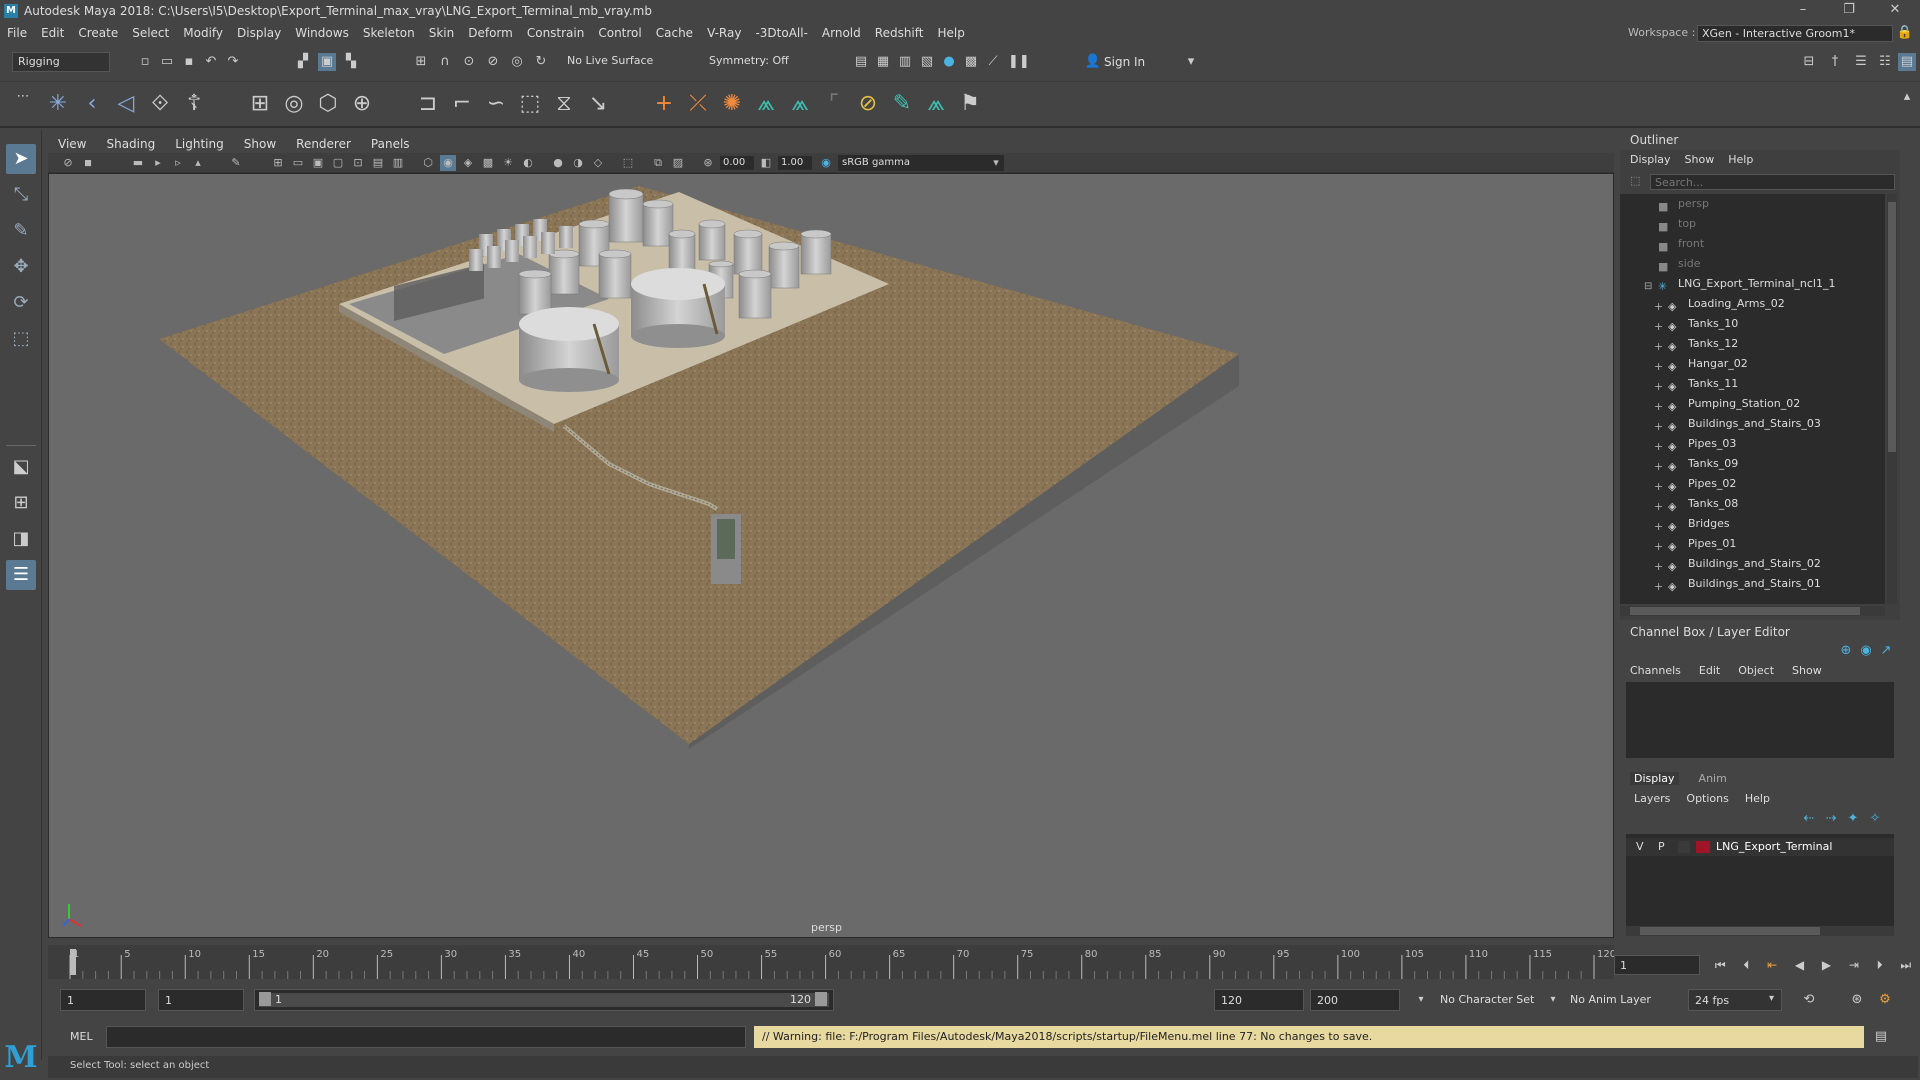  Describe the element at coordinates (724, 33) in the screenshot. I see `menu-vray: V-Ray` at that location.